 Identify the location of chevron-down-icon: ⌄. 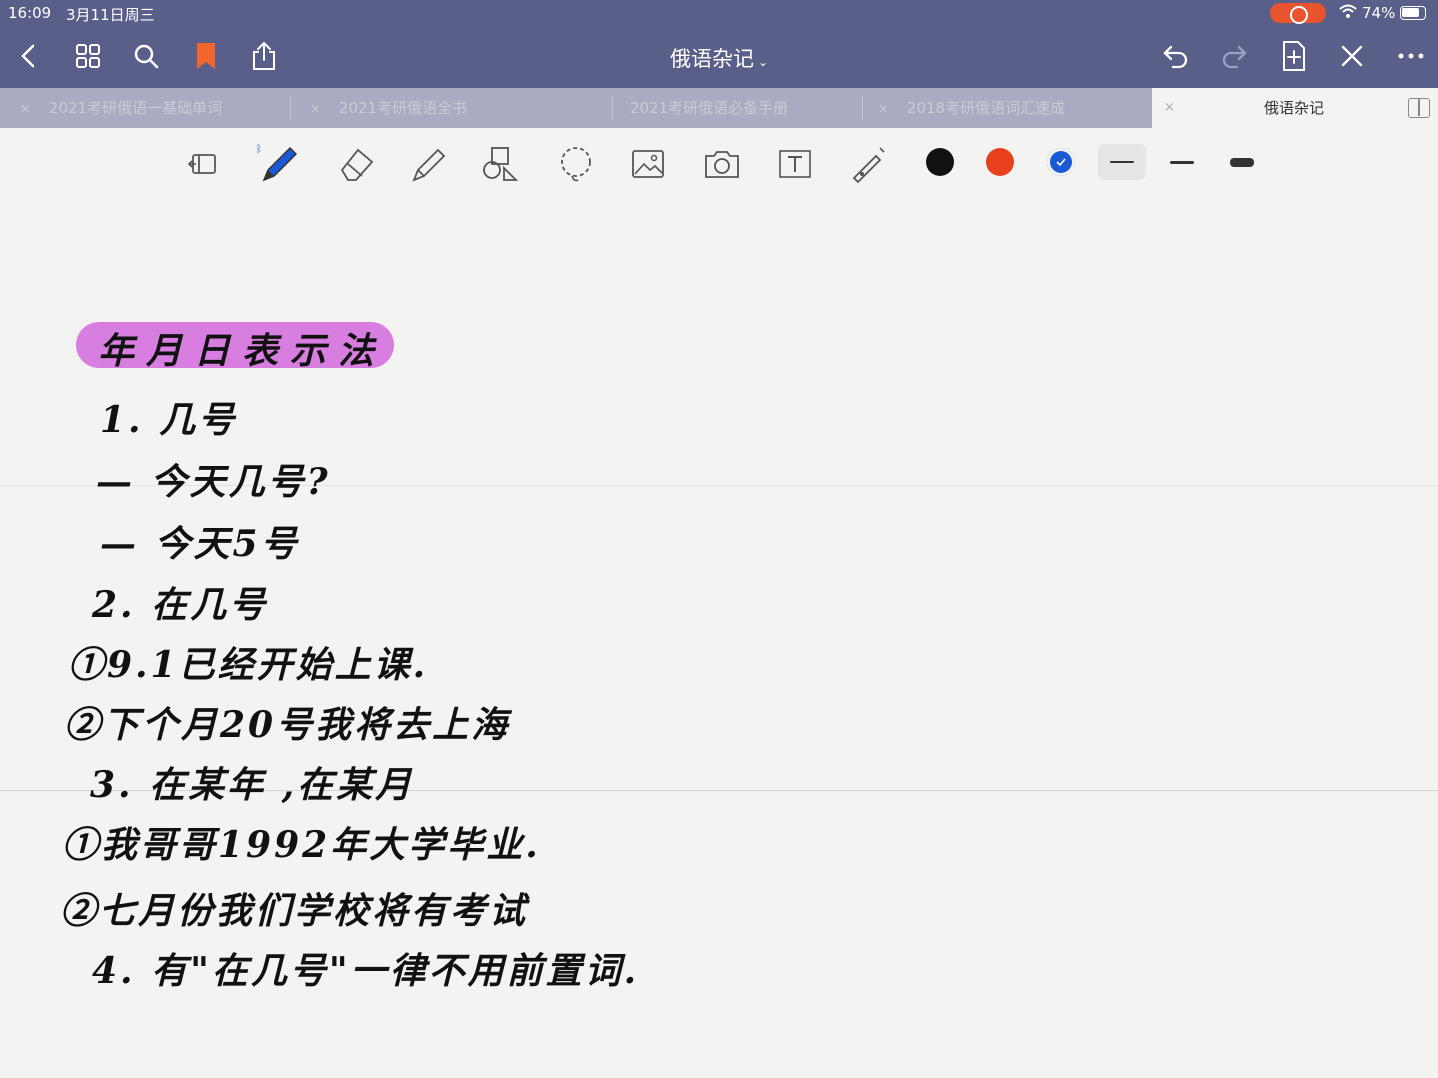
(763, 62).